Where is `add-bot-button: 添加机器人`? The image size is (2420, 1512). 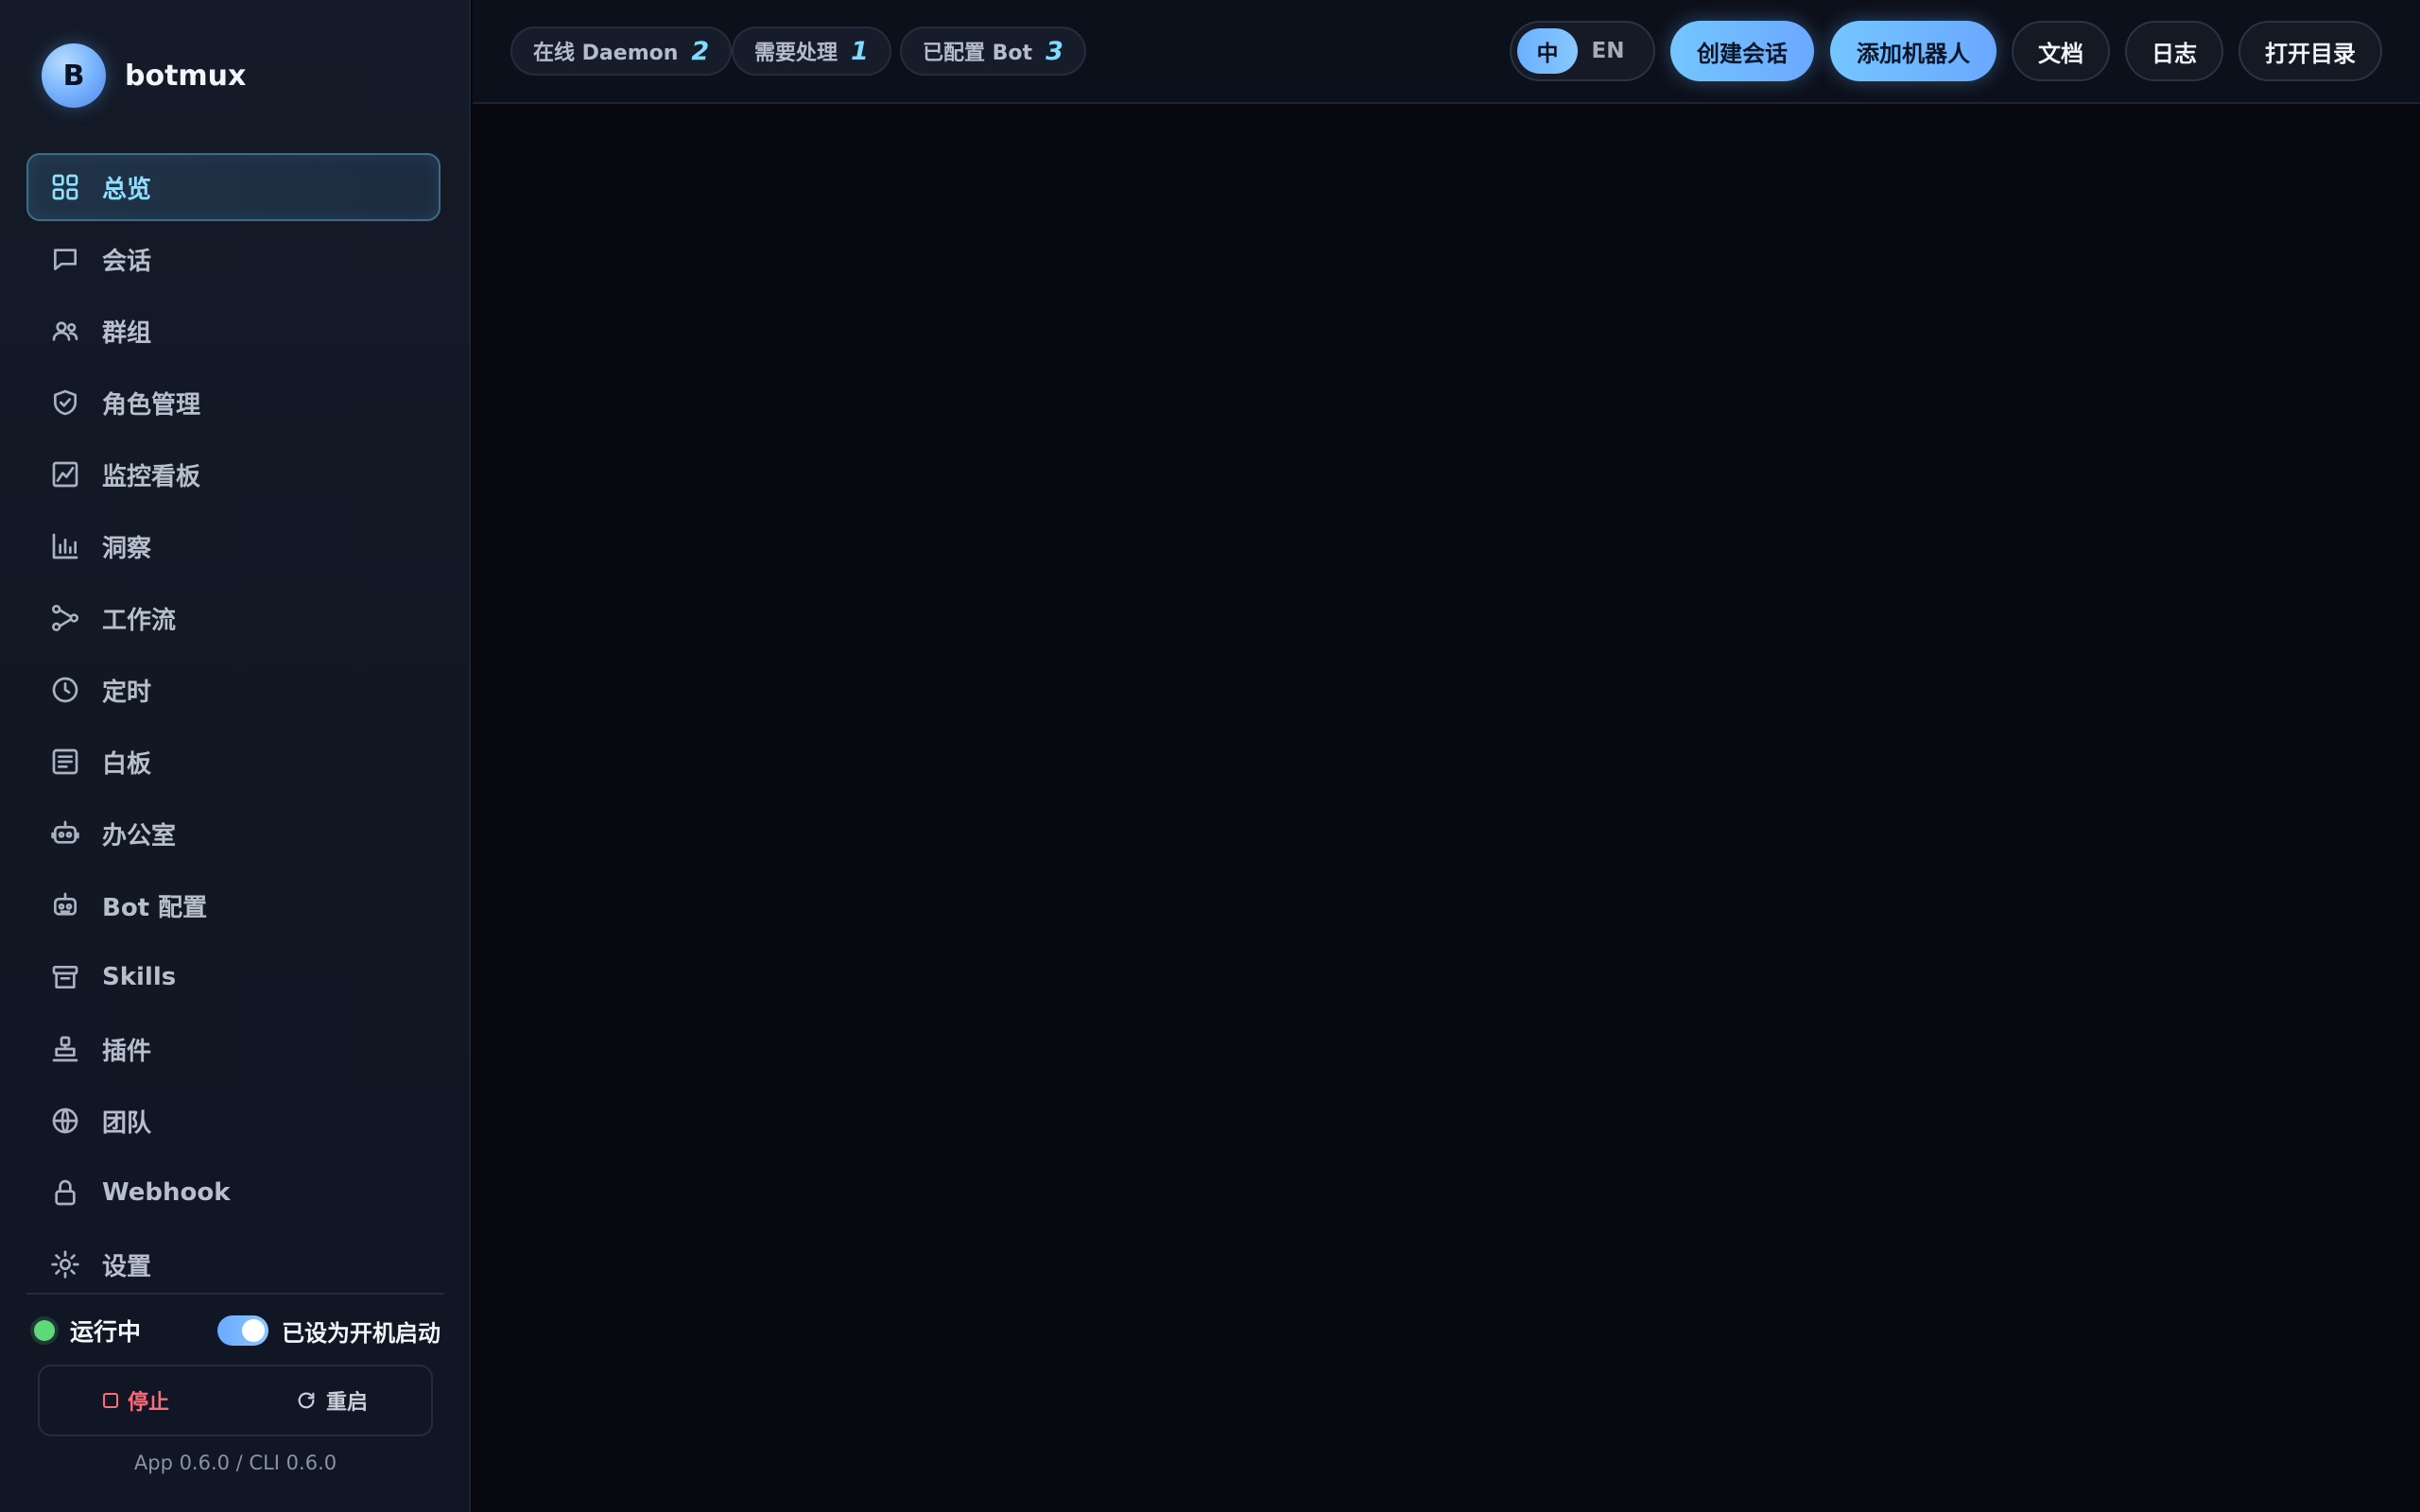
add-bot-button: 添加机器人 is located at coordinates (1913, 51).